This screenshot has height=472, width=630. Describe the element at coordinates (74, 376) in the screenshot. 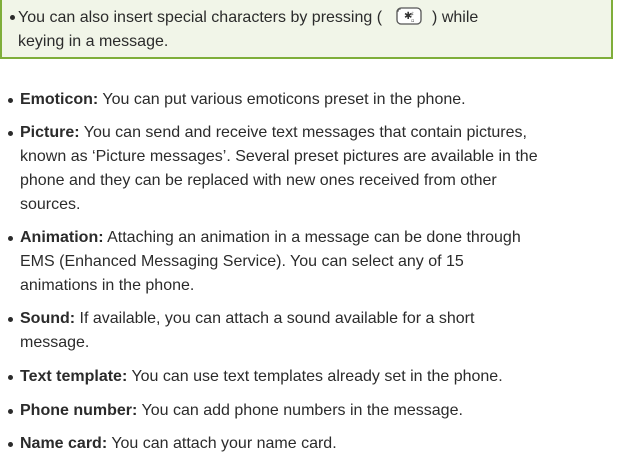

I see `item-term: Text template:` at that location.